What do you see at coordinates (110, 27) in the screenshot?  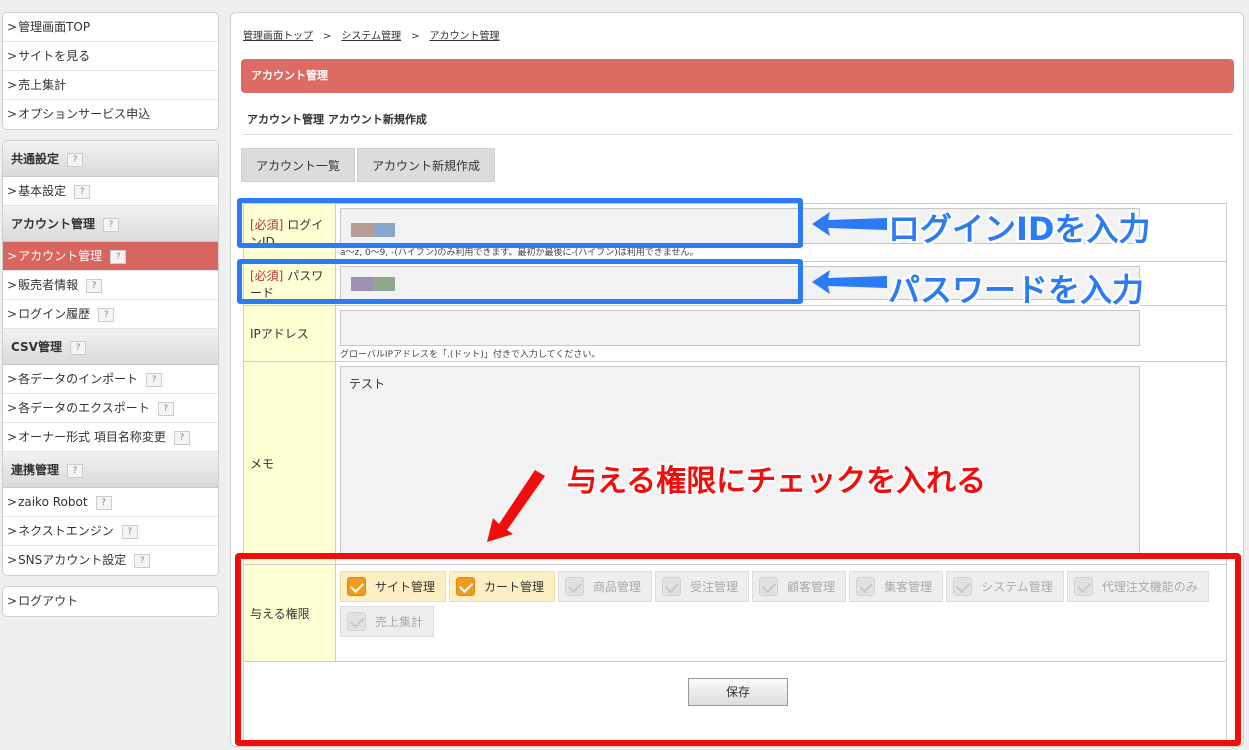 I see `sidebar-item-admin-top: >管理画面TOP` at bounding box center [110, 27].